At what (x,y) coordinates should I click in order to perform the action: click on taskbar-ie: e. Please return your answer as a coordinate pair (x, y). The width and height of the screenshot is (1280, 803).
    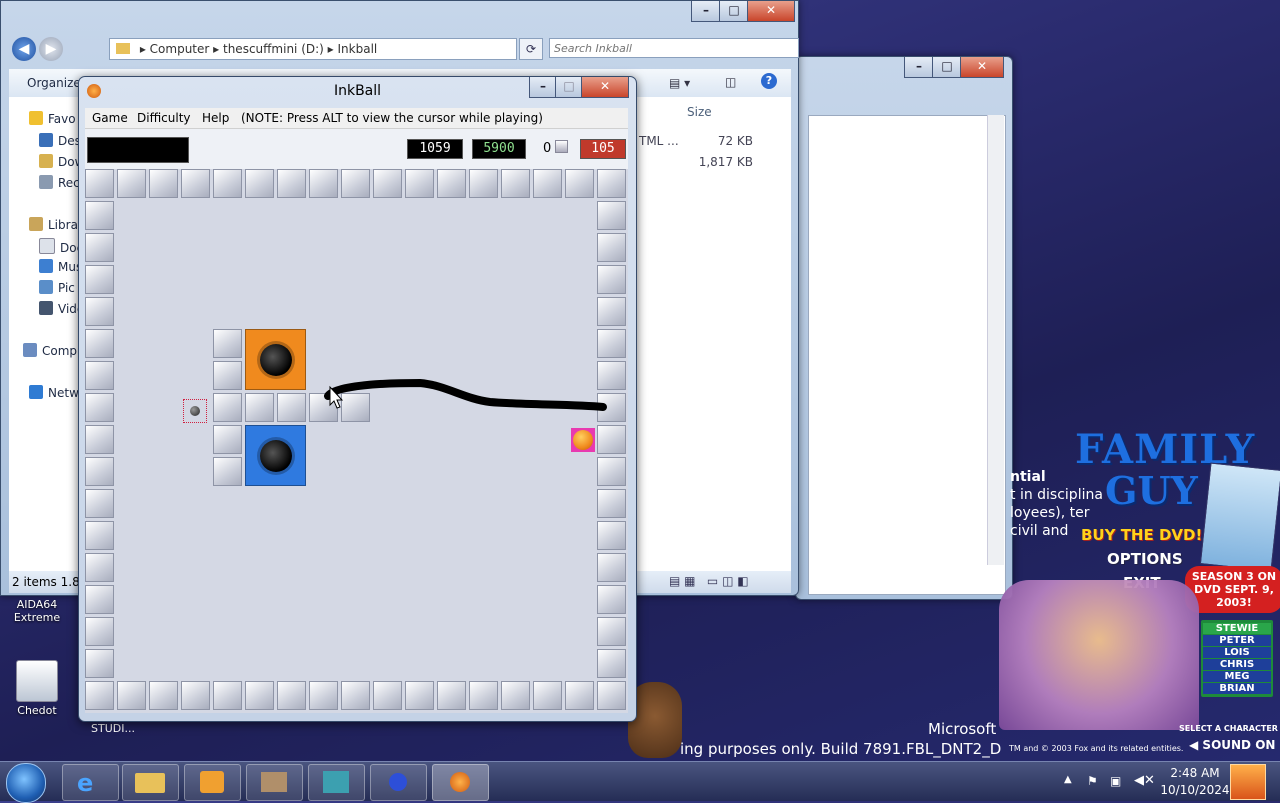
    Looking at the image, I should click on (90, 782).